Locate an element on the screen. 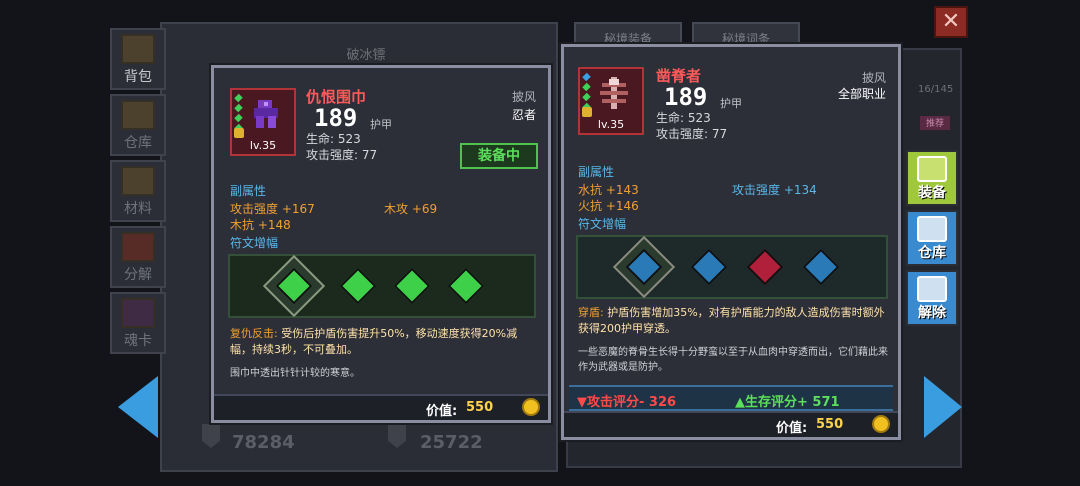 This screenshot has width=1080, height=486. effect-name: 穿盾: is located at coordinates (591, 312).